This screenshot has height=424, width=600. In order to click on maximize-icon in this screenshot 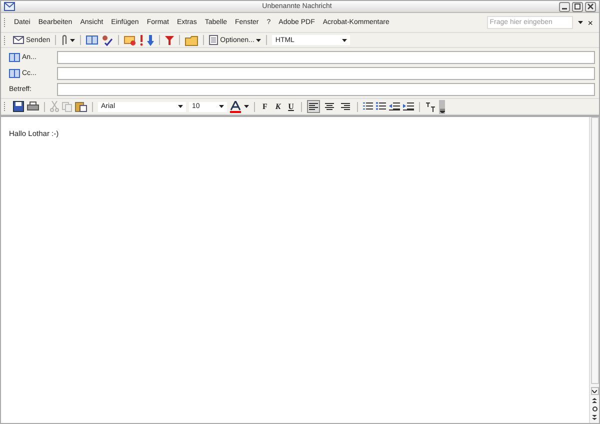, I will do `click(577, 6)`.